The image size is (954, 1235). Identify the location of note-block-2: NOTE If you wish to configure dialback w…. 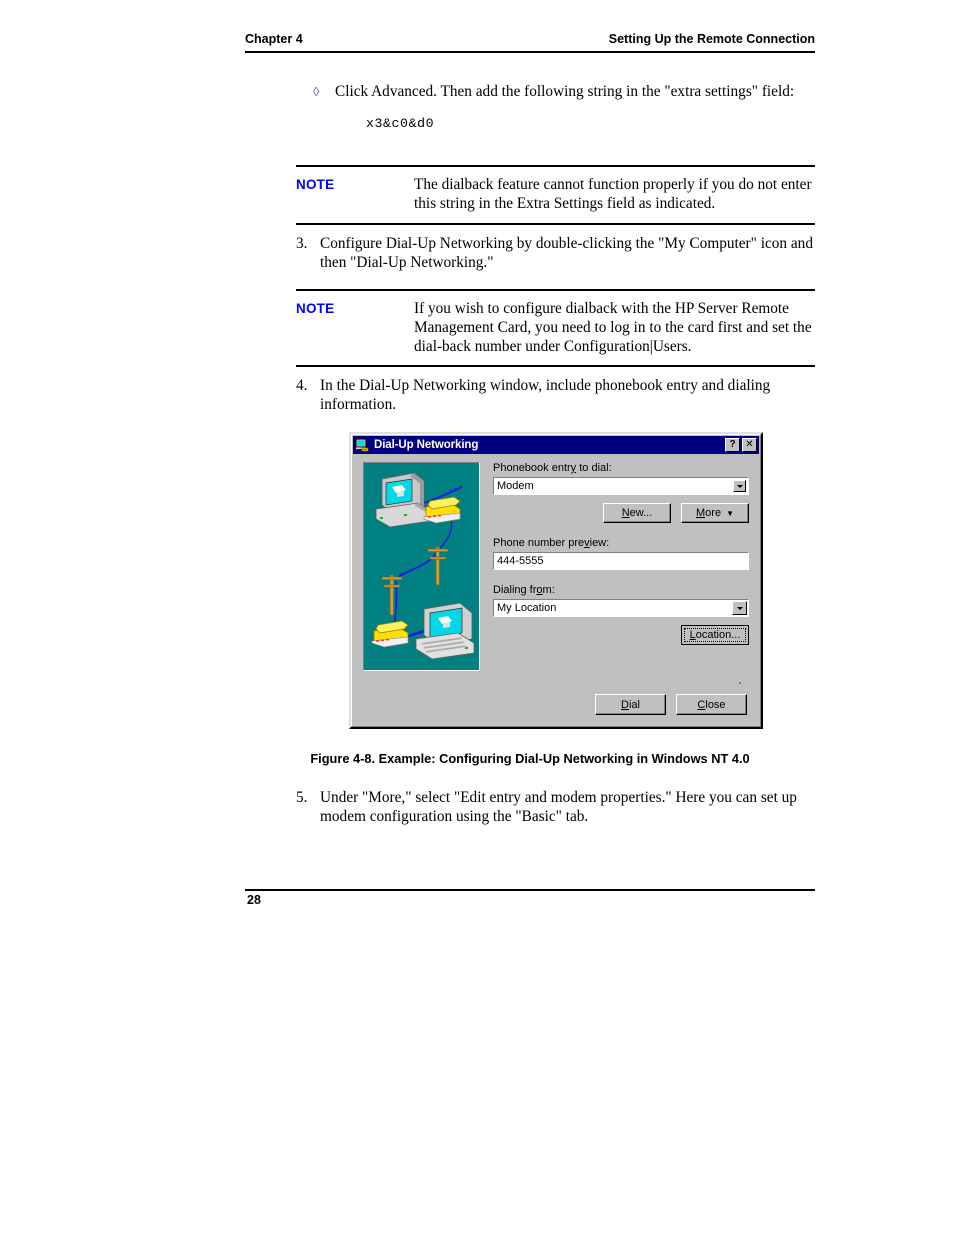
(555, 328).